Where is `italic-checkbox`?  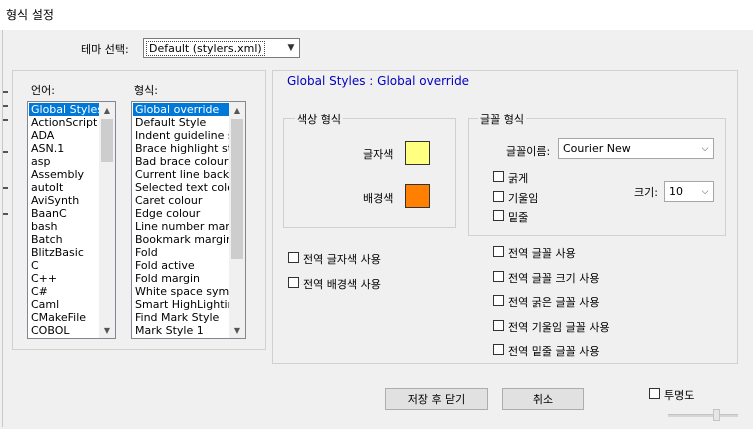 italic-checkbox is located at coordinates (498, 196).